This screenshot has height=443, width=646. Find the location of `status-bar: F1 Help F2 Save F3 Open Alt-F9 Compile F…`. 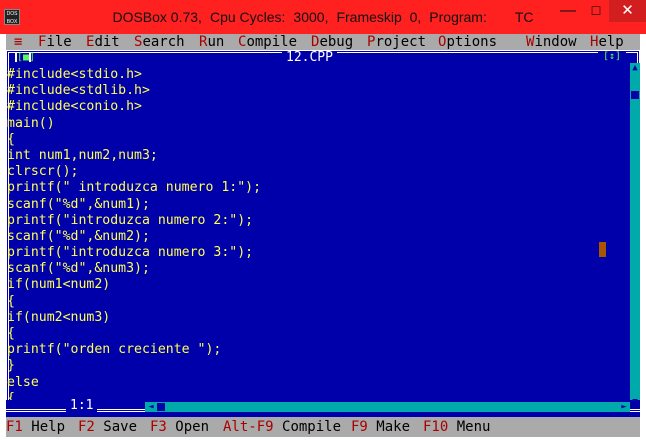

status-bar: F1 Help F2 Save F3 Open Alt-F9 Compile F… is located at coordinates (323, 427).